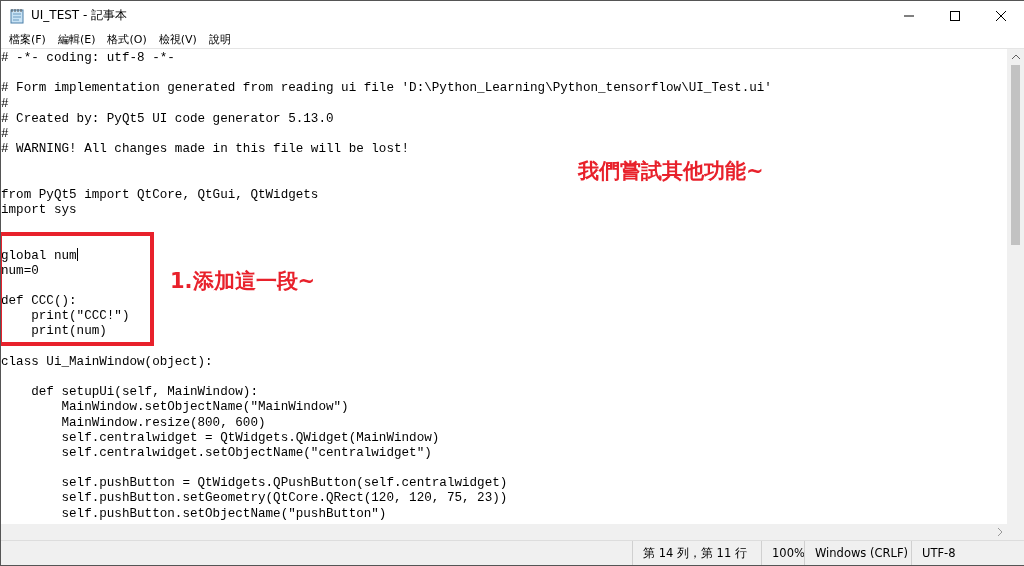 The image size is (1024, 566). What do you see at coordinates (69, 332) in the screenshot?
I see `code-line: print(num)` at bounding box center [69, 332].